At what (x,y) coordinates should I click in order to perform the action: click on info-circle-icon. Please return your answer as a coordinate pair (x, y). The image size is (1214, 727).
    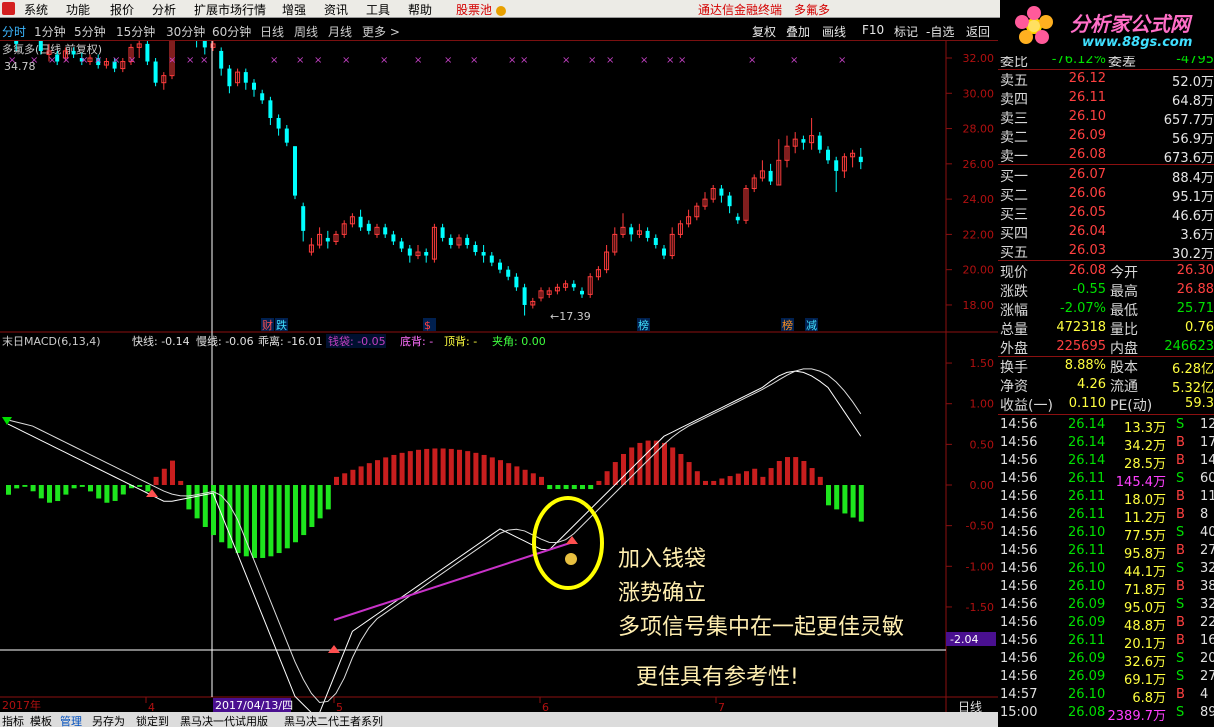
    Looking at the image, I should click on (500, 10).